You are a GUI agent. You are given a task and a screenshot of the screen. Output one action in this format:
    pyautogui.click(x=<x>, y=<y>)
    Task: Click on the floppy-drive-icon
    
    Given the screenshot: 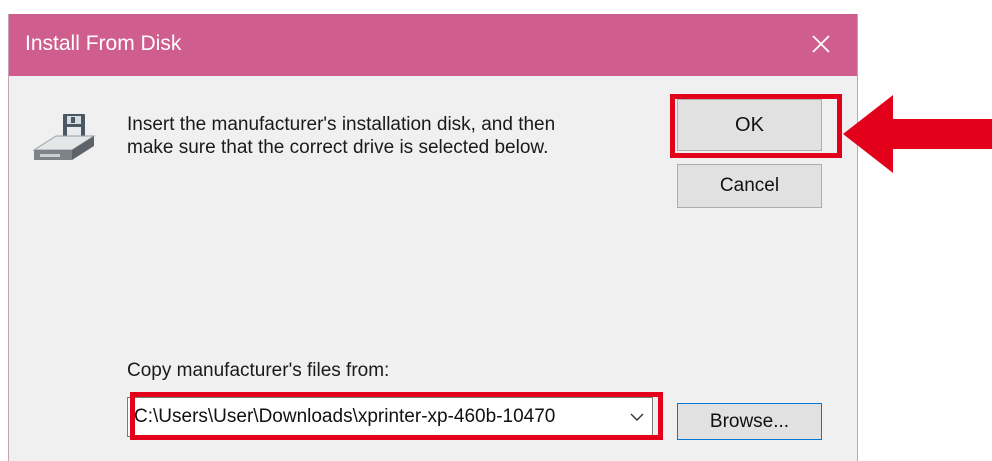 What is the action you would take?
    pyautogui.click(x=61, y=132)
    